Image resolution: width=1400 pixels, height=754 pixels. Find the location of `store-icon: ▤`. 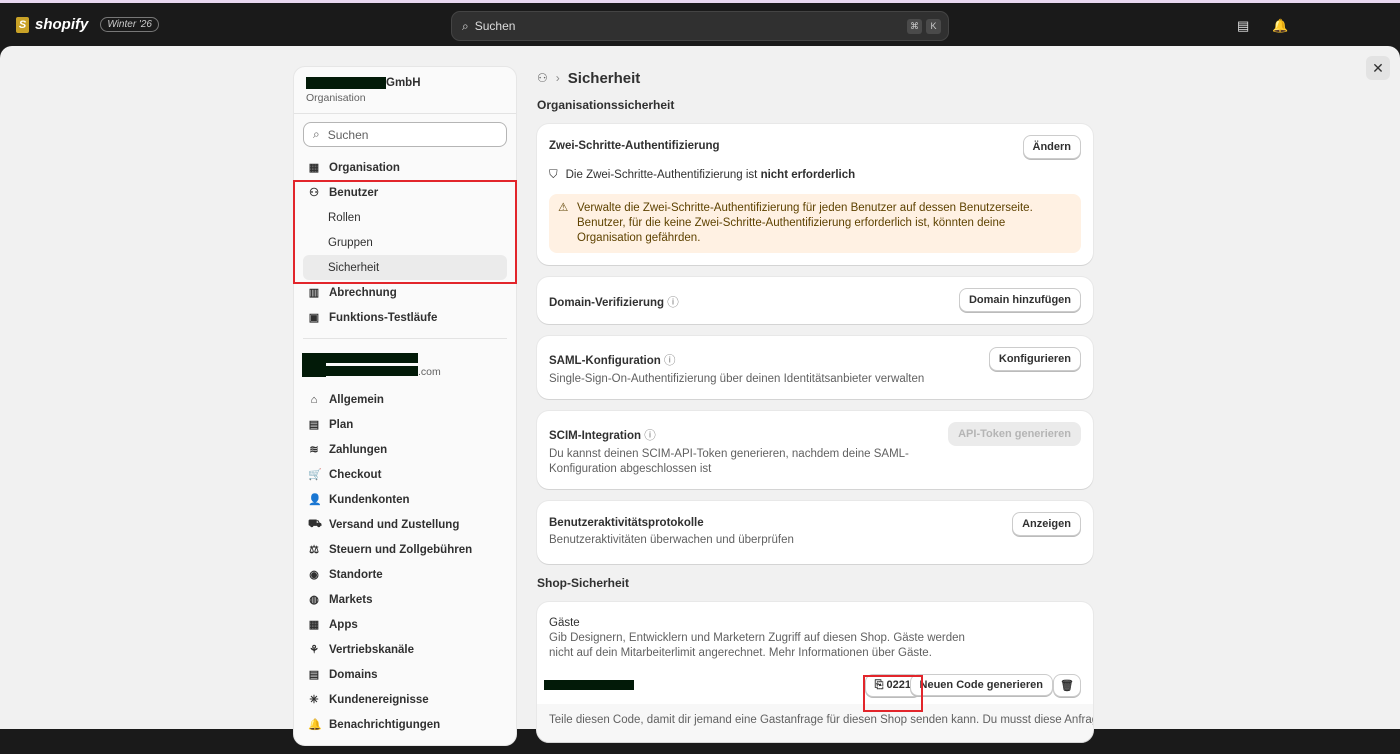

store-icon: ▤ is located at coordinates (1243, 26).